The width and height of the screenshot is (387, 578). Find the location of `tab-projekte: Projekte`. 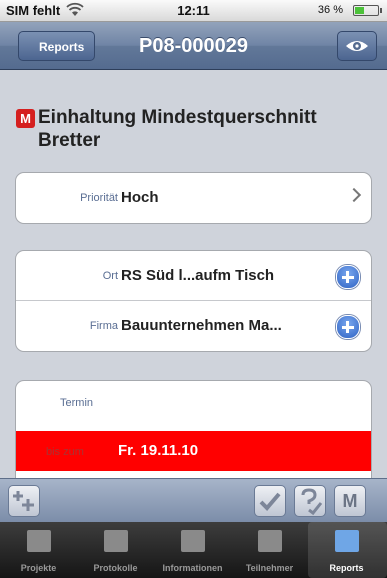

tab-projekte: Projekte is located at coordinates (38, 550).